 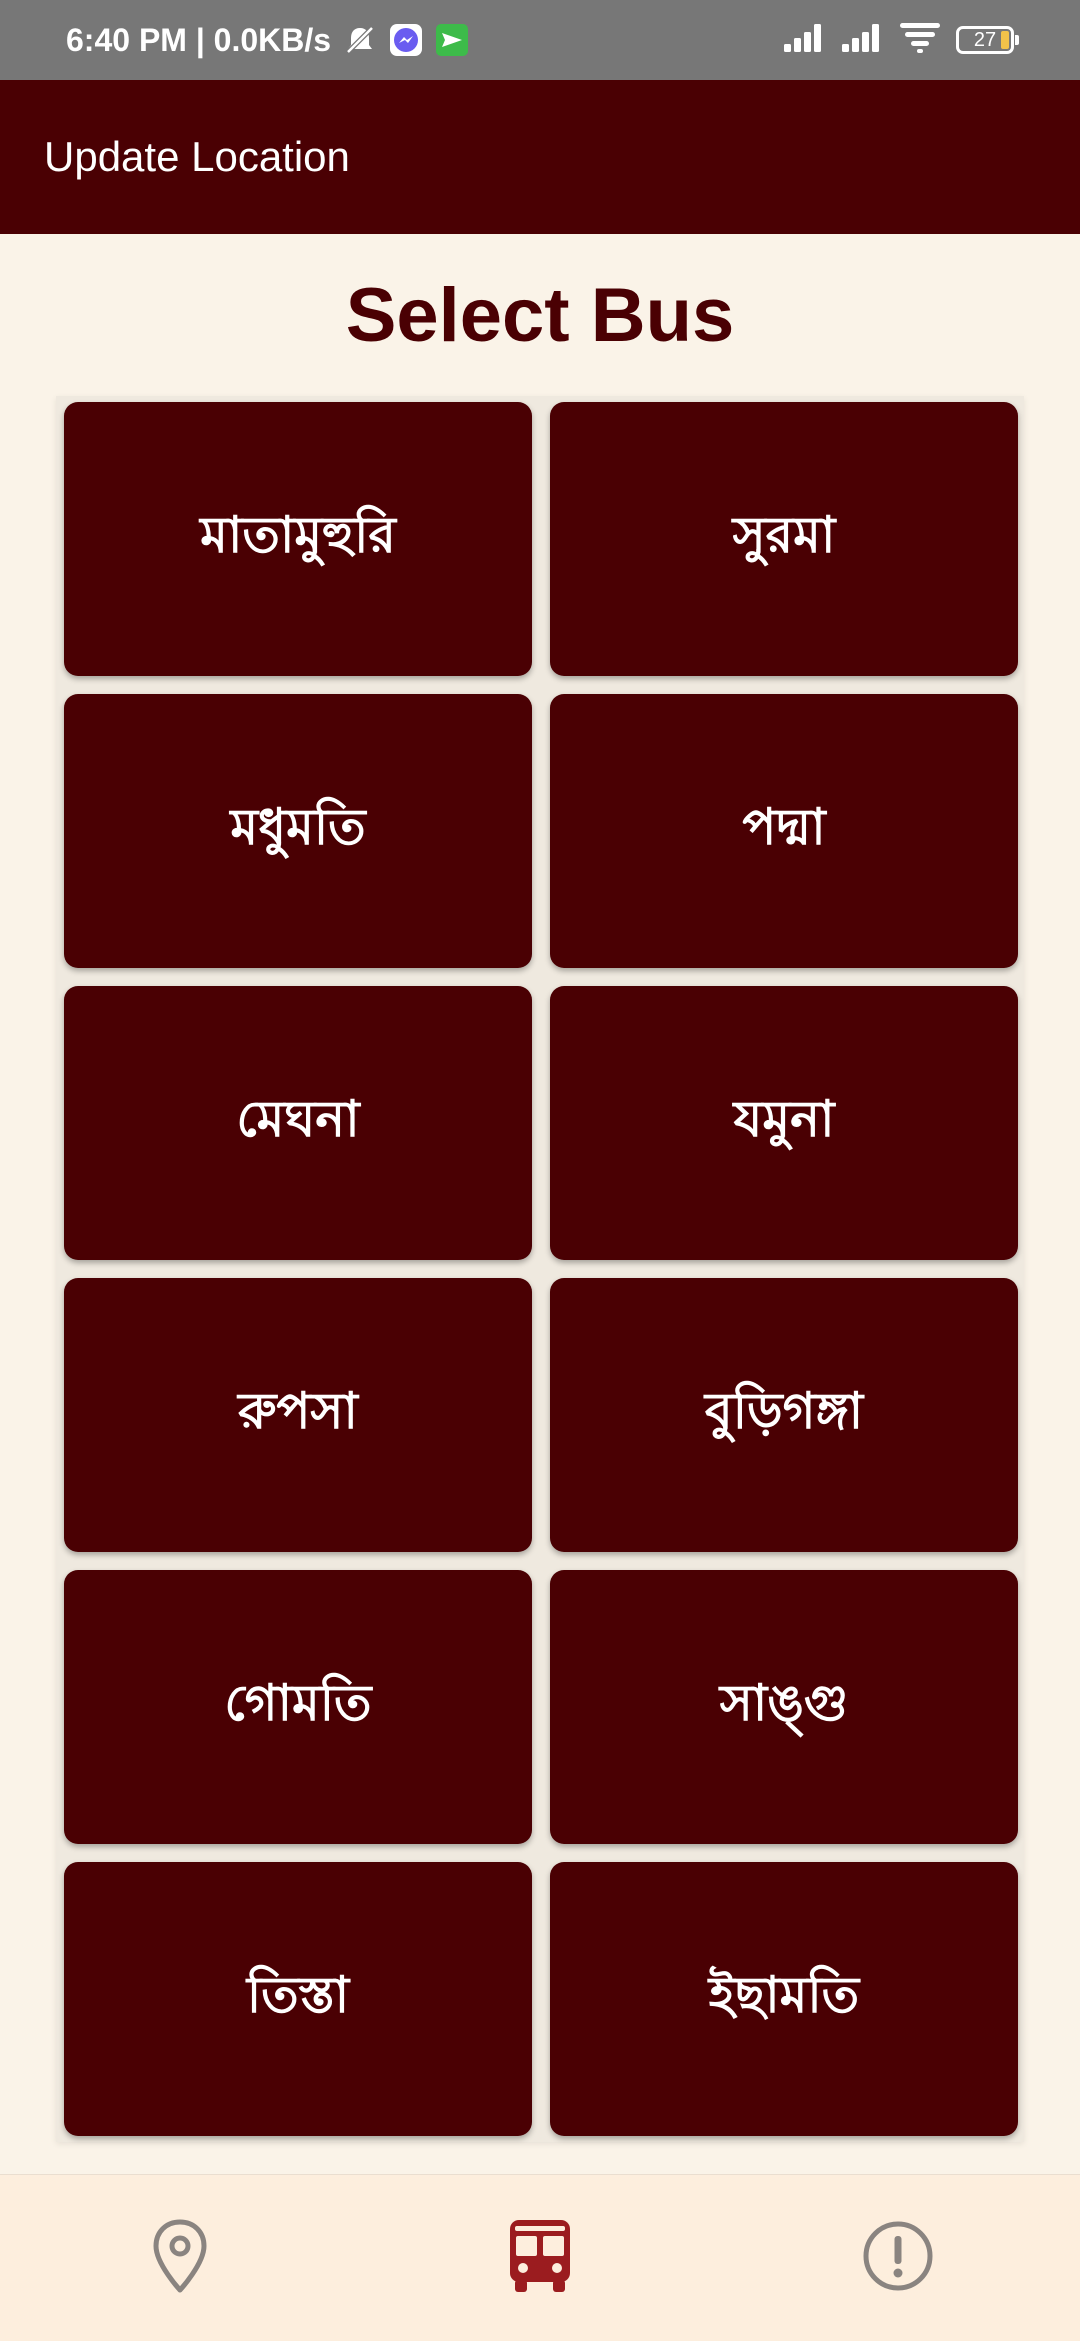 What do you see at coordinates (784, 1994) in the screenshot?
I see `bus-button-label: ইছামতি` at bounding box center [784, 1994].